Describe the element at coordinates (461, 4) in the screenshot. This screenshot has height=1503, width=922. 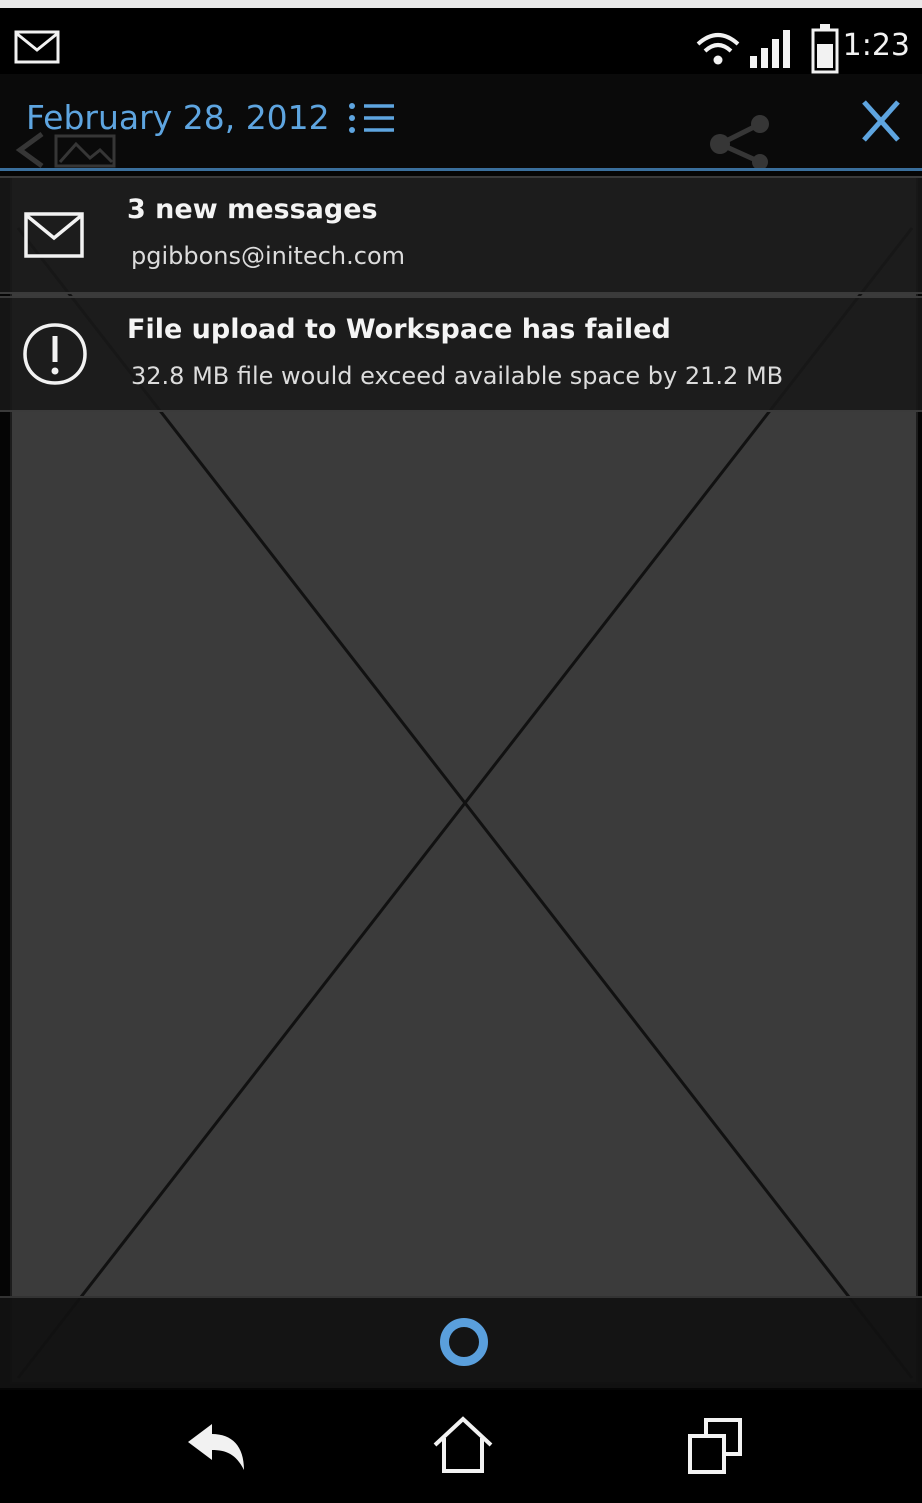
I see `top-strip` at that location.